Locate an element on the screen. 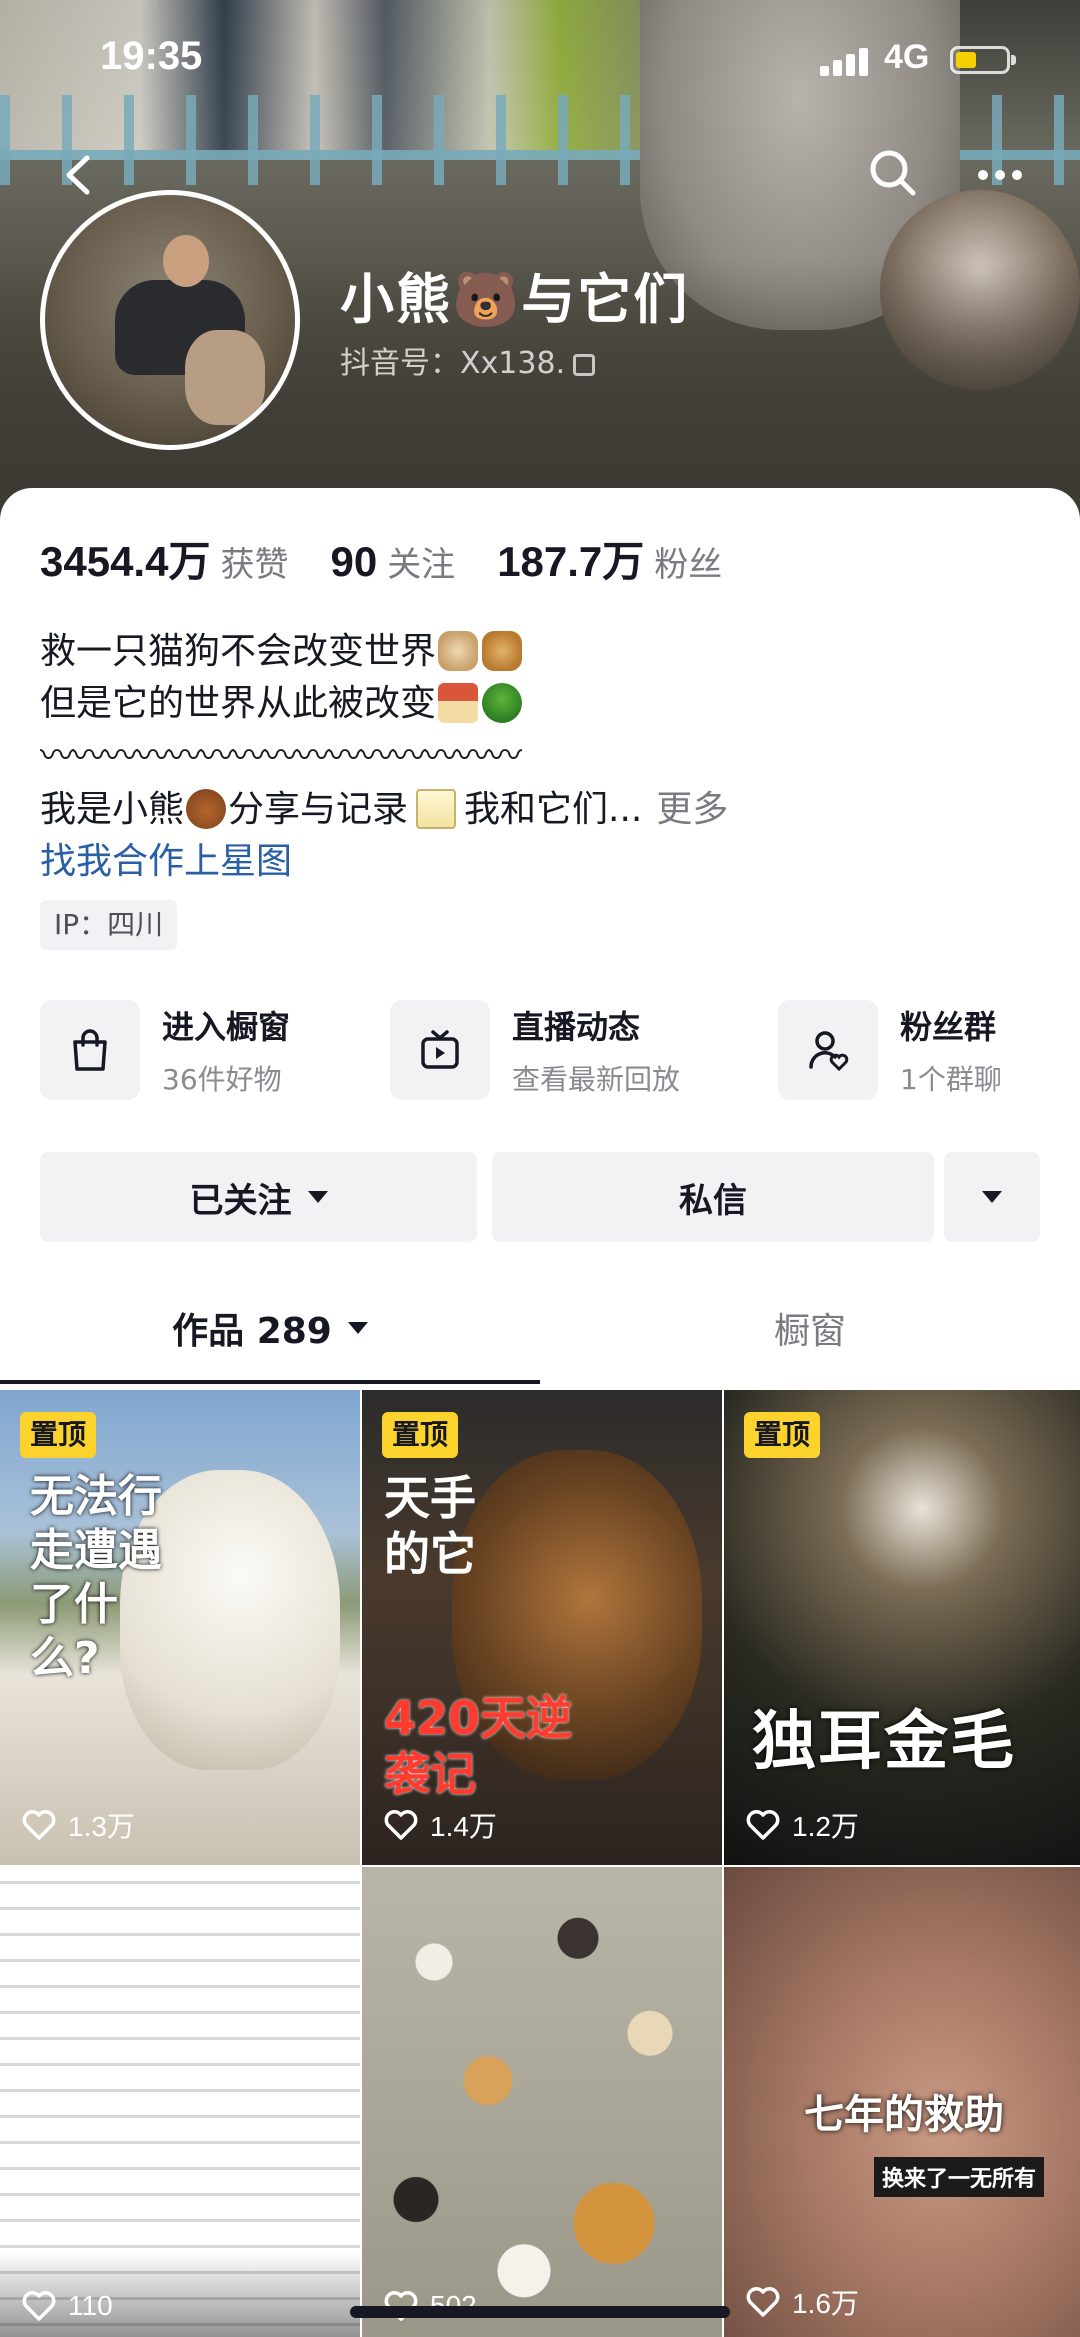 Image resolution: width=1080 pixels, height=2337 pixels. service-live: 直播动态 查看最新回放 is located at coordinates (535, 1050).